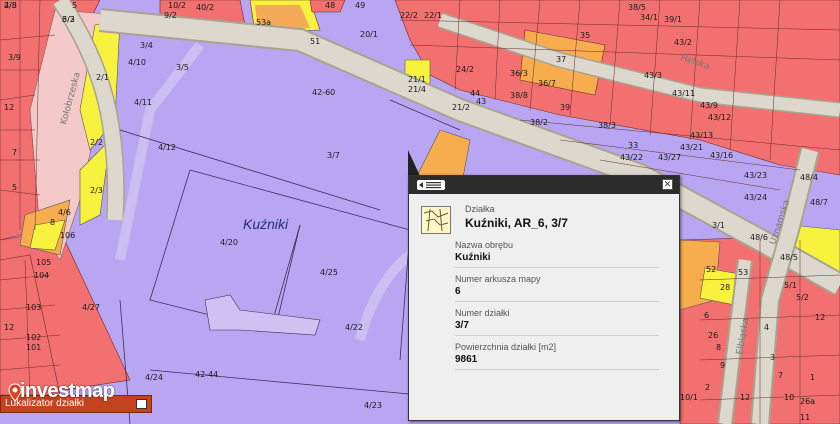 This screenshot has height=424, width=840. Describe the element at coordinates (354, 327) in the screenshot. I see `plot-number-label: 4/22` at that location.